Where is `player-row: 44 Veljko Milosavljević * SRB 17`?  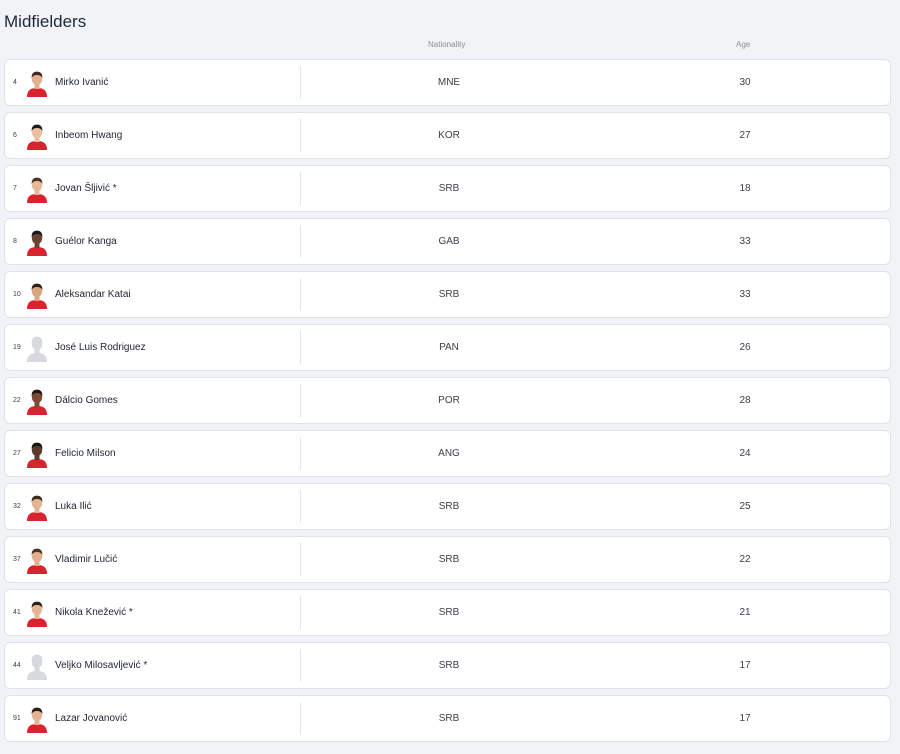 player-row: 44 Veljko Milosavljević * SRB 17 is located at coordinates (447, 665).